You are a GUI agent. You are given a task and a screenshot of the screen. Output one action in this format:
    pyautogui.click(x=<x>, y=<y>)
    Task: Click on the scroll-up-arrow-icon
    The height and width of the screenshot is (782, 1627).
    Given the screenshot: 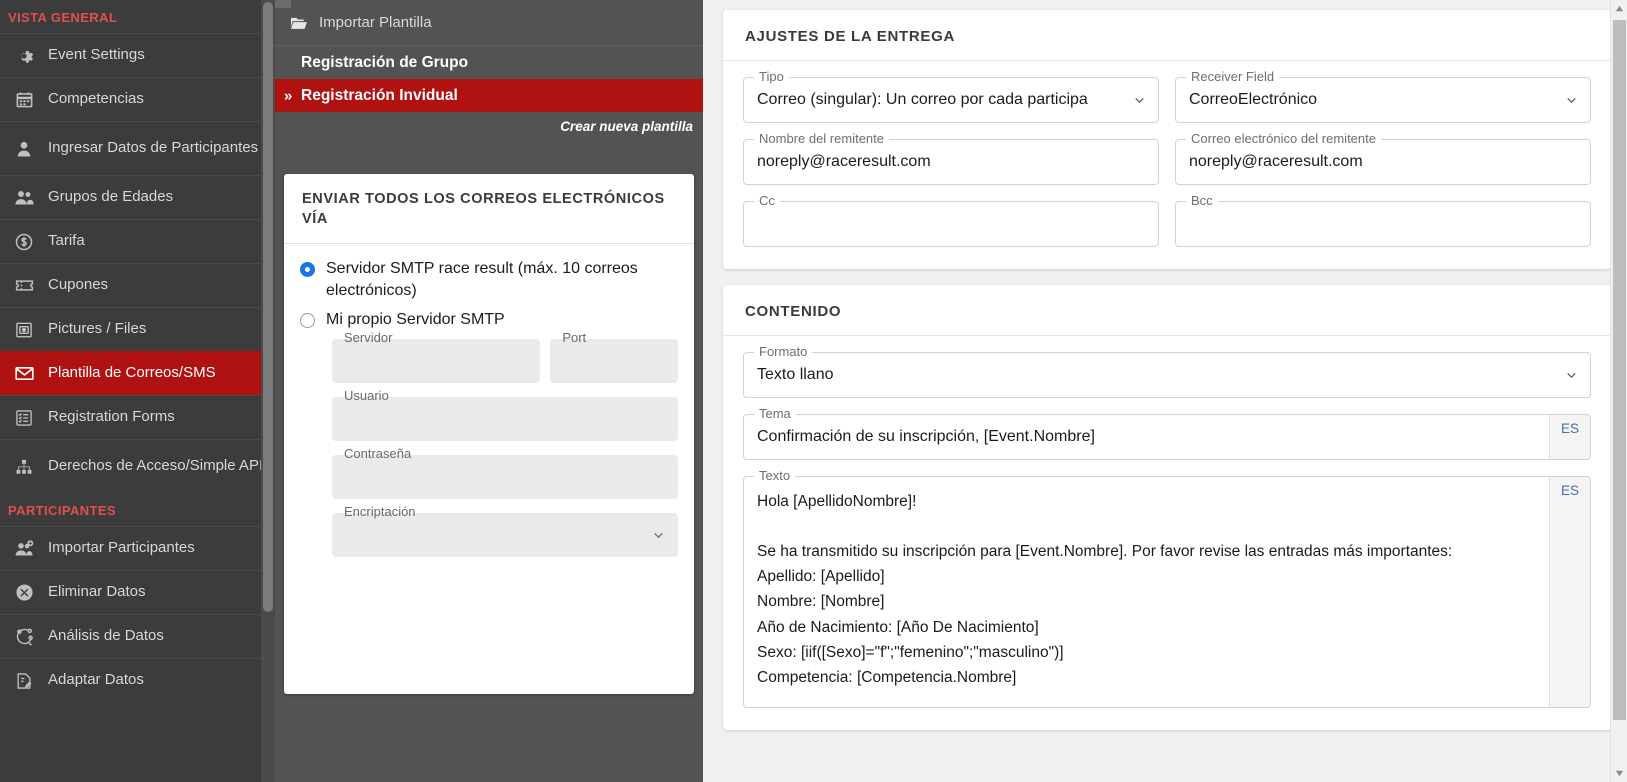 What is the action you would take?
    pyautogui.click(x=1619, y=8)
    